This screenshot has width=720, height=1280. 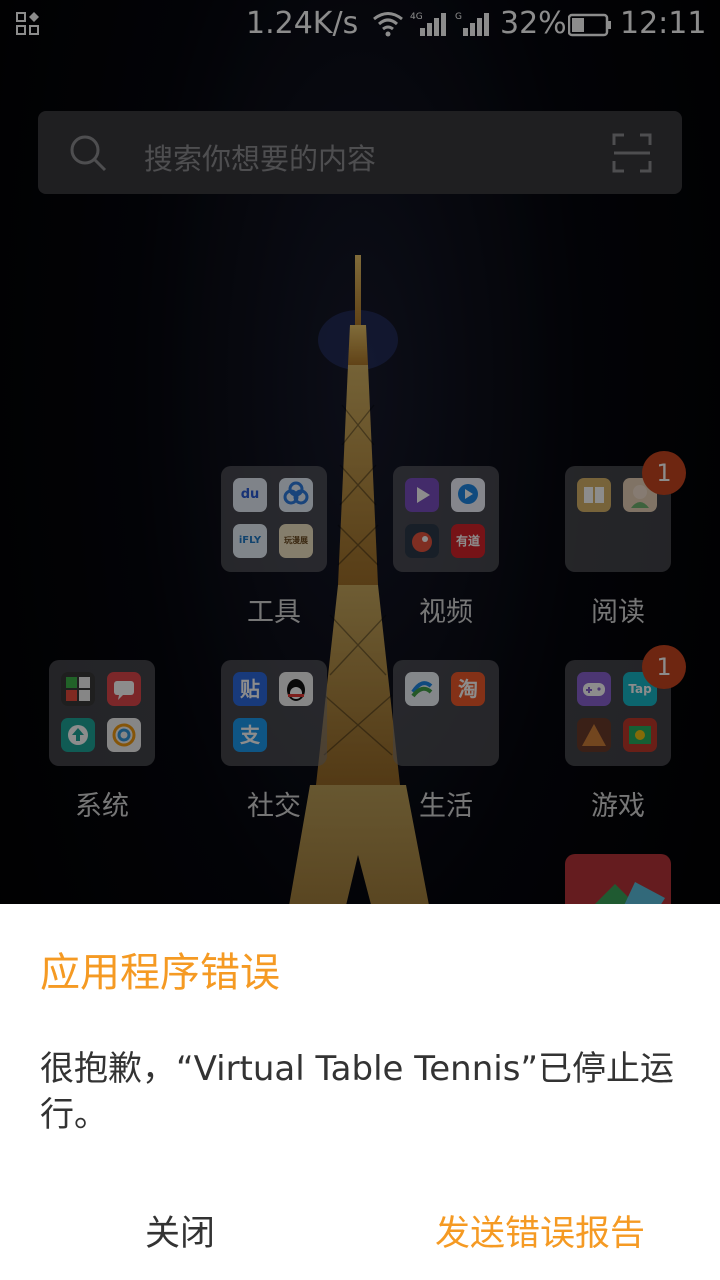 I want to click on dialog-title: 应用程序错误, so click(x=160, y=973).